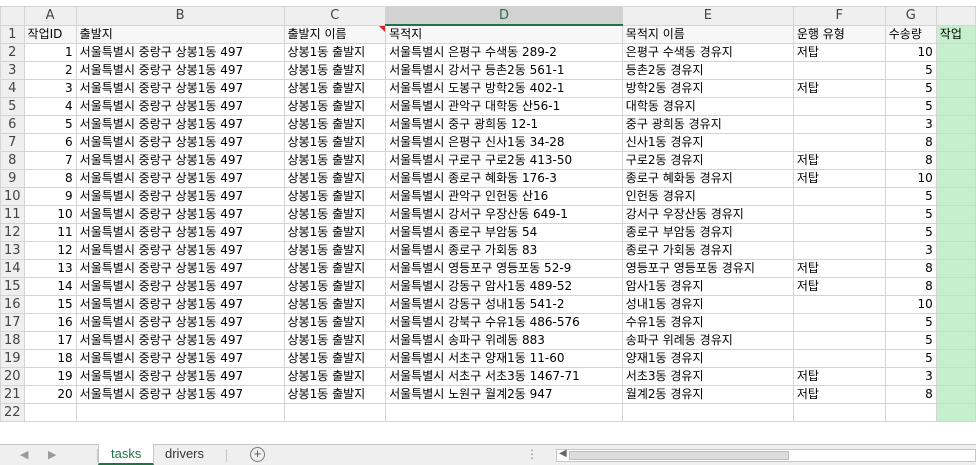 The height and width of the screenshot is (465, 976). I want to click on cell-id: 4, so click(50, 106).